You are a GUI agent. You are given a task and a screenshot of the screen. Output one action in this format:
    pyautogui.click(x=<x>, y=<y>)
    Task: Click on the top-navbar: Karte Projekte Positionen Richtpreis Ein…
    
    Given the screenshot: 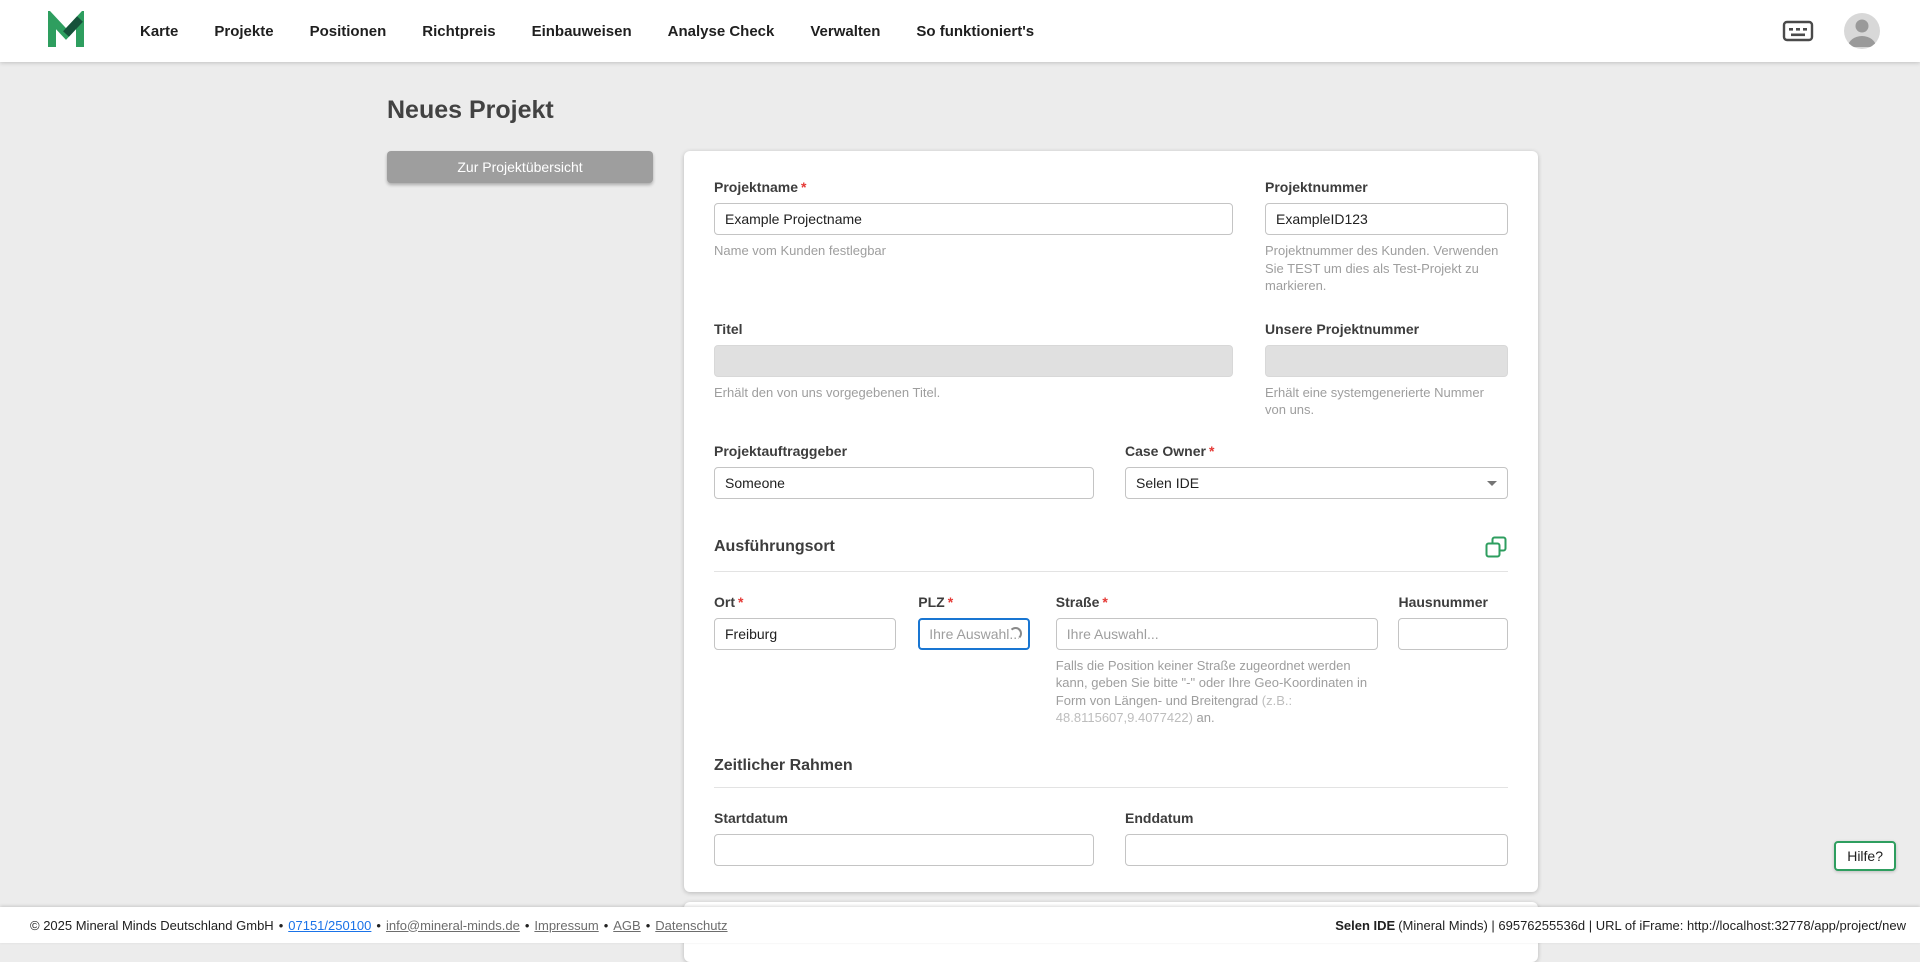 What is the action you would take?
    pyautogui.click(x=960, y=31)
    